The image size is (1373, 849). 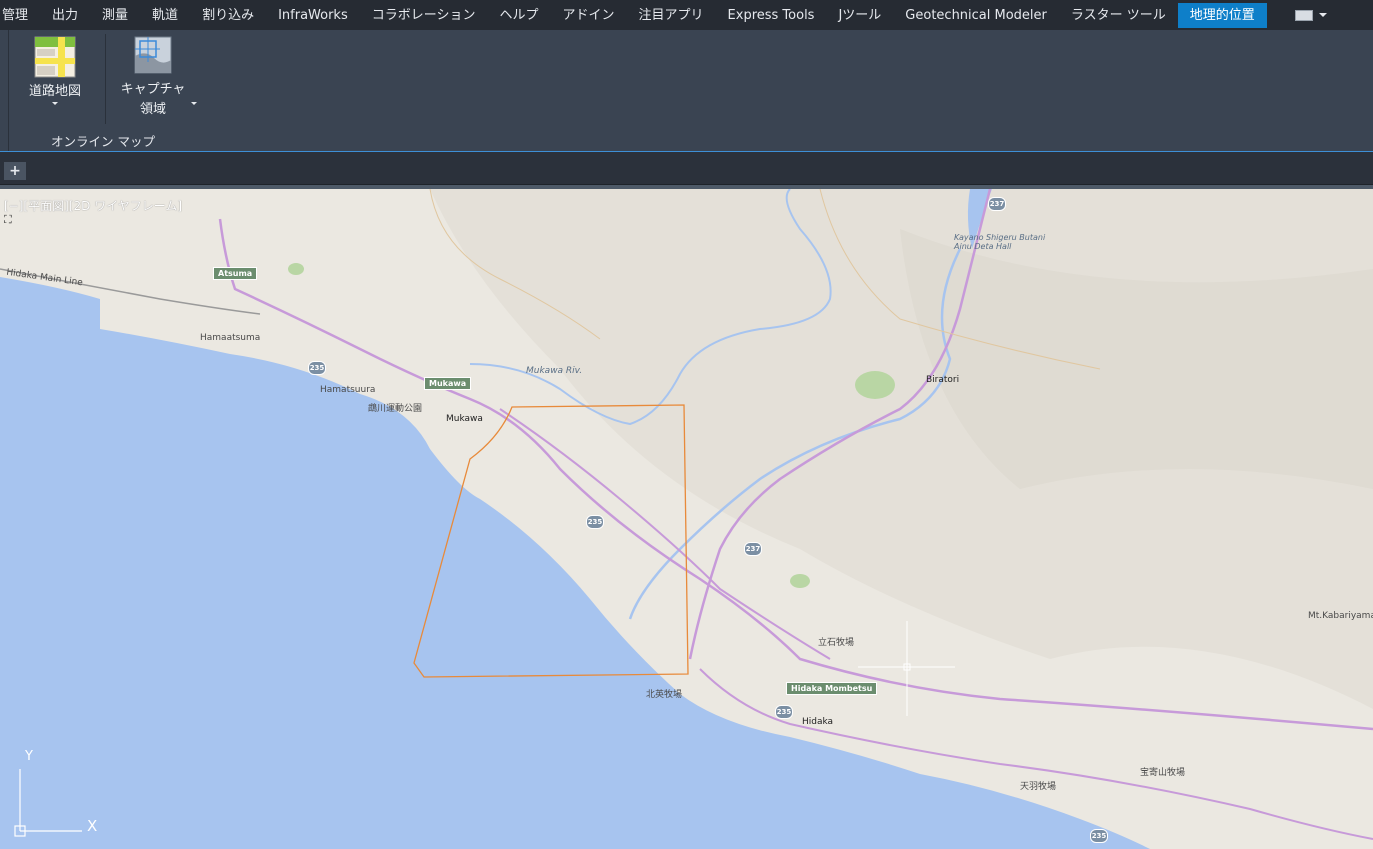 What do you see at coordinates (464, 419) in the screenshot?
I see `map-label: Mukawa` at bounding box center [464, 419].